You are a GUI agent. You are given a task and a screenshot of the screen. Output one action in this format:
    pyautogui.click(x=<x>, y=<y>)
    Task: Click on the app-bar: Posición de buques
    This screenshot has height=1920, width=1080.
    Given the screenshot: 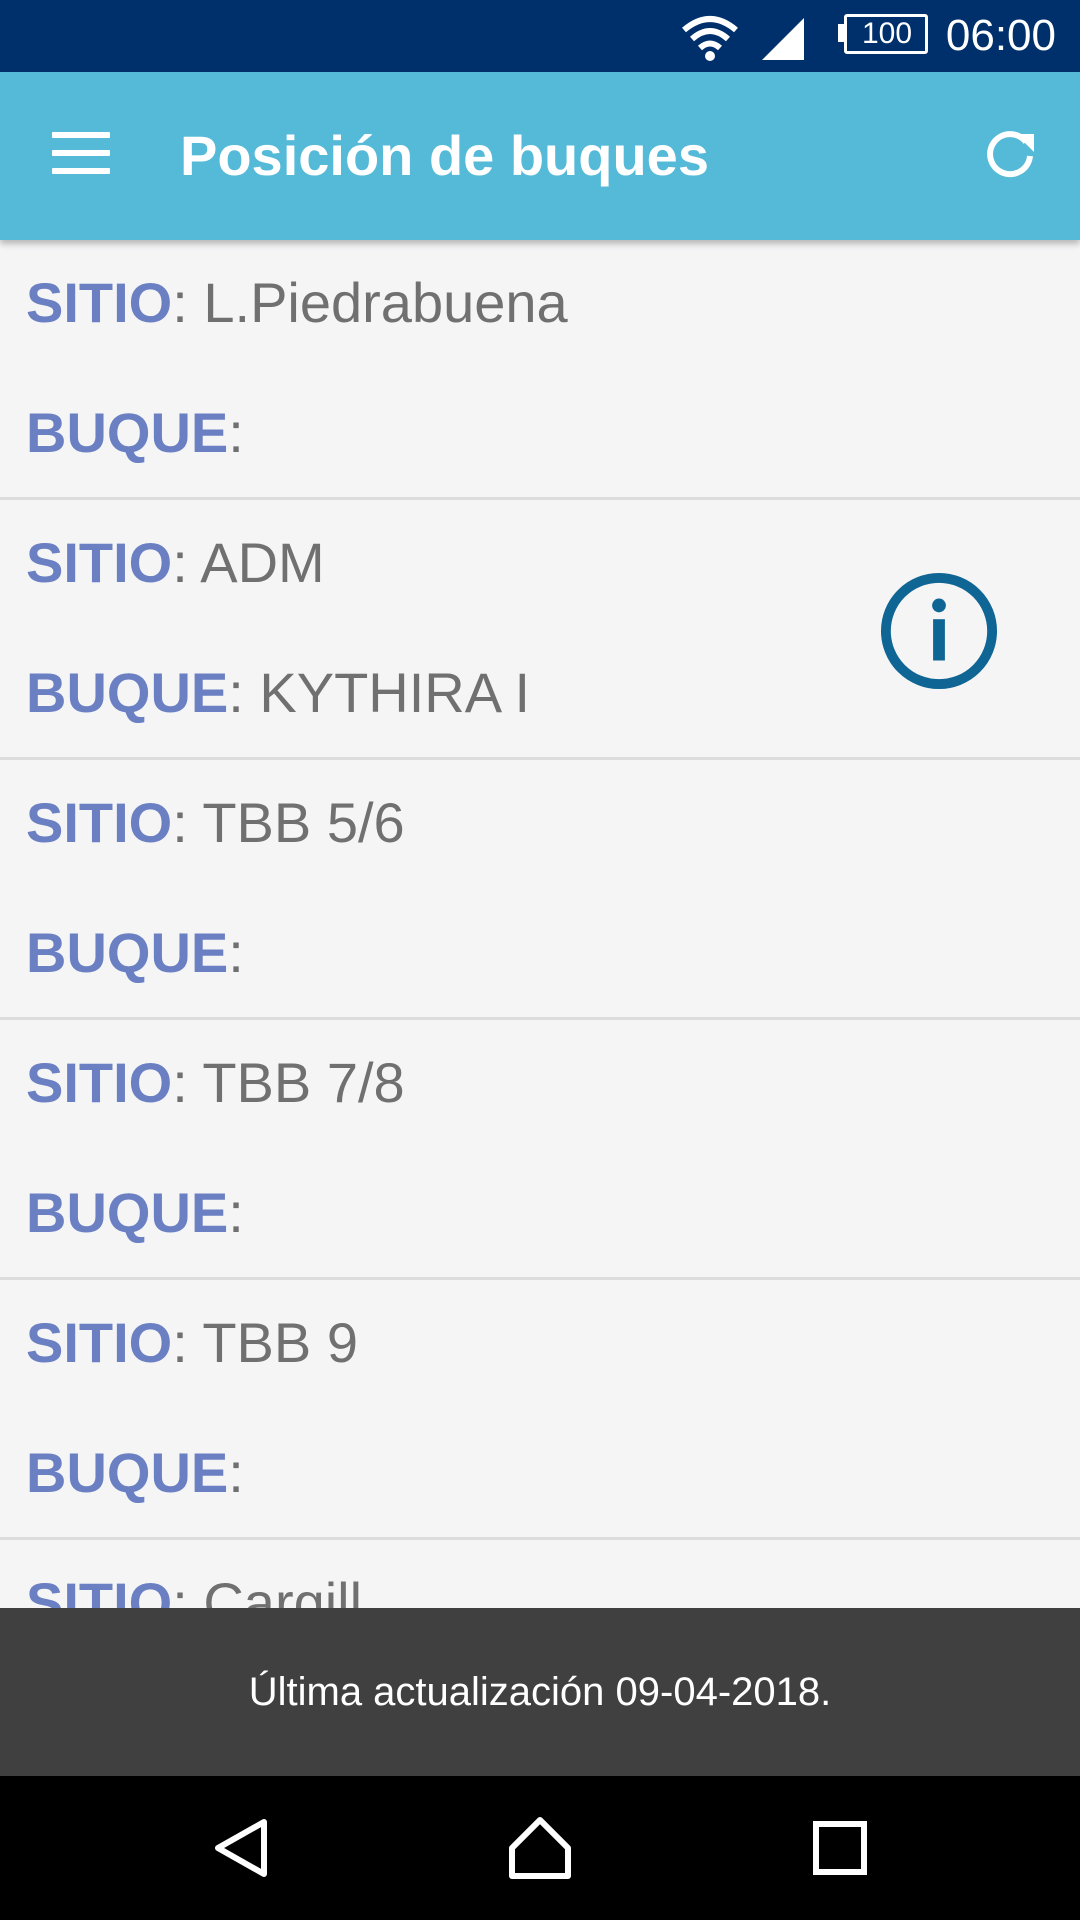 What is the action you would take?
    pyautogui.click(x=540, y=156)
    